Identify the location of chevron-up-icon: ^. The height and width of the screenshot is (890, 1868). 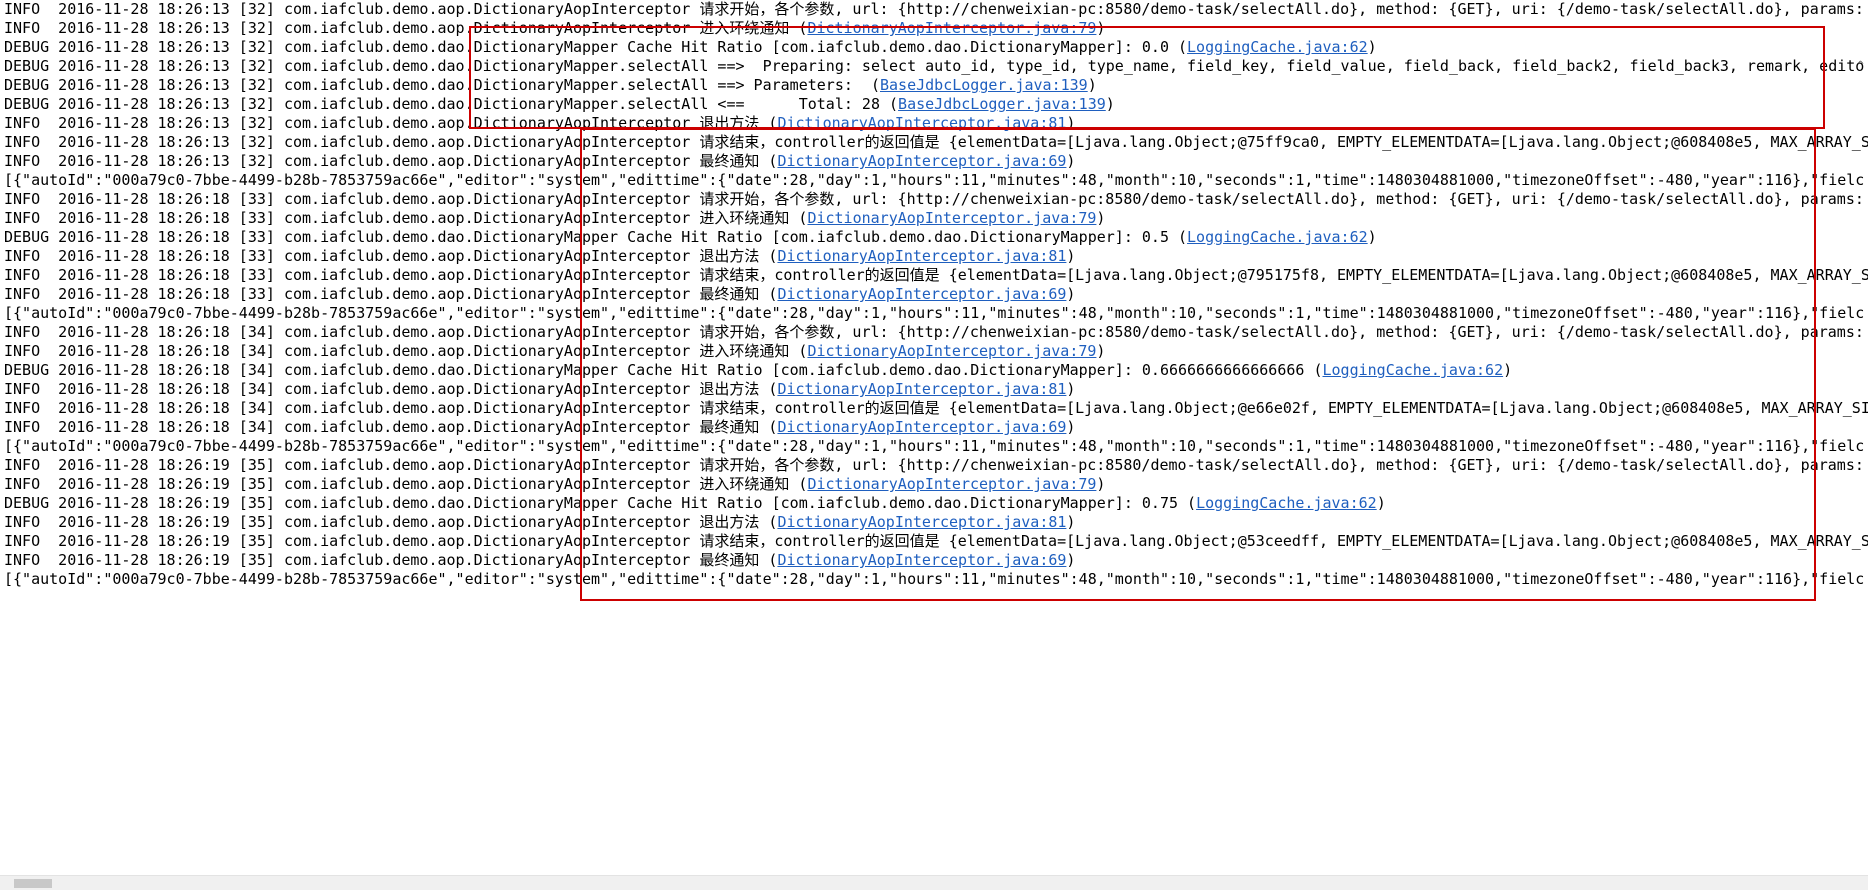
(1860, 65).